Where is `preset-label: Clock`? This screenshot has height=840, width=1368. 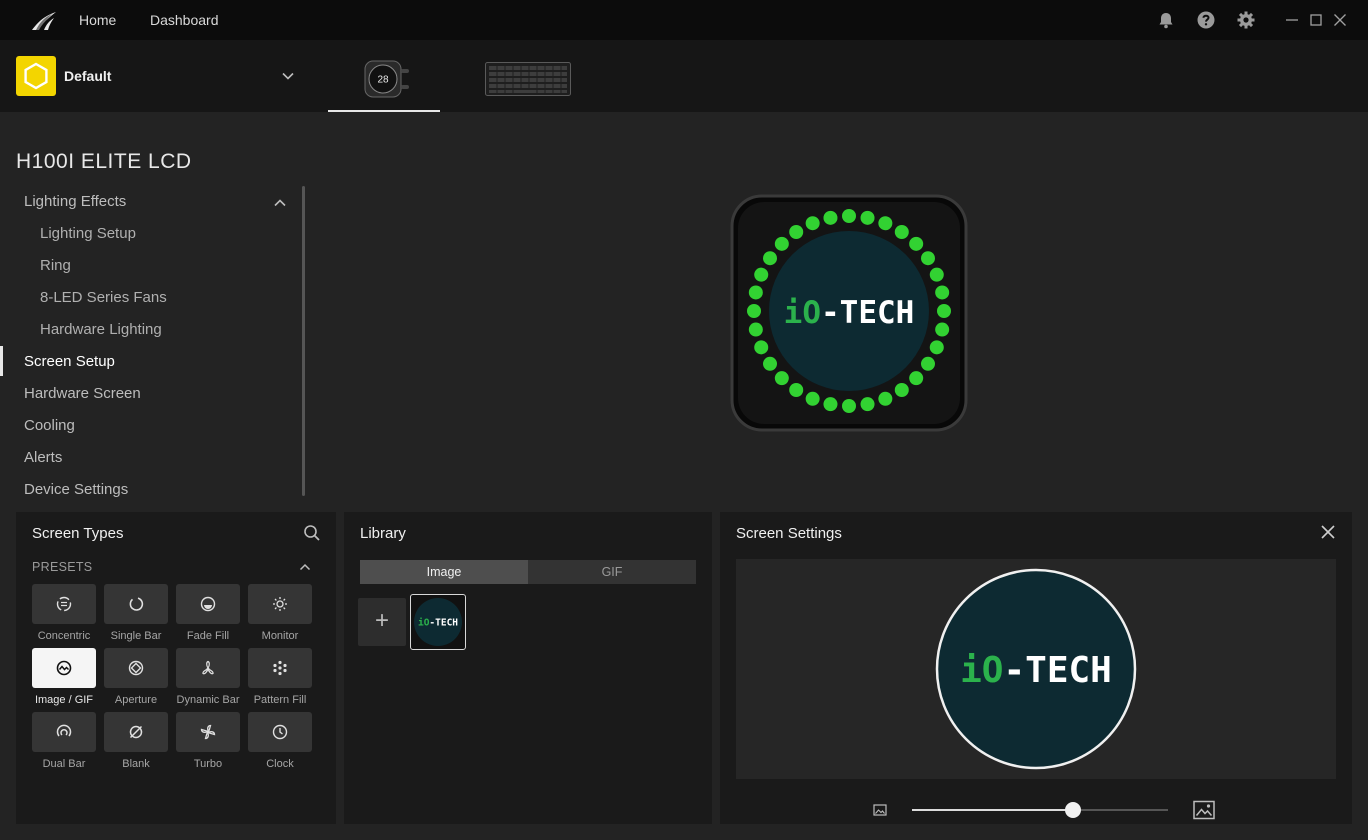 preset-label: Clock is located at coordinates (280, 764).